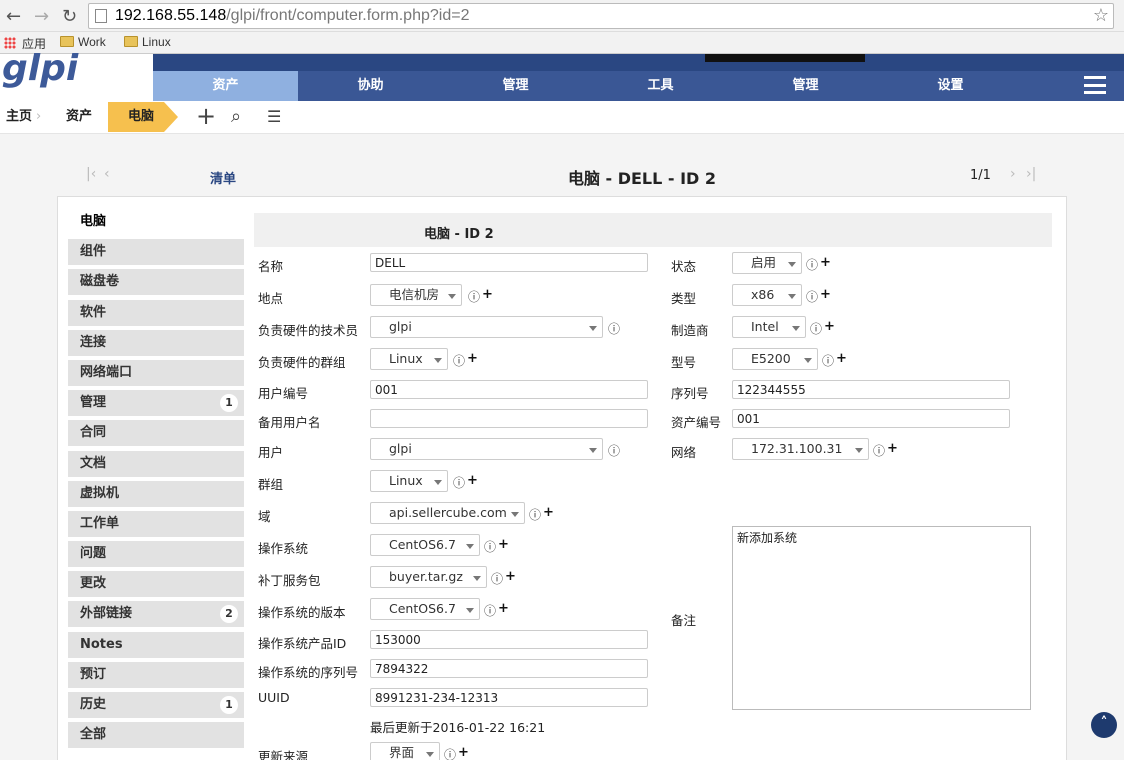 Image resolution: width=1124 pixels, height=760 pixels. I want to click on os-version-select: CentOS6.7, so click(425, 609).